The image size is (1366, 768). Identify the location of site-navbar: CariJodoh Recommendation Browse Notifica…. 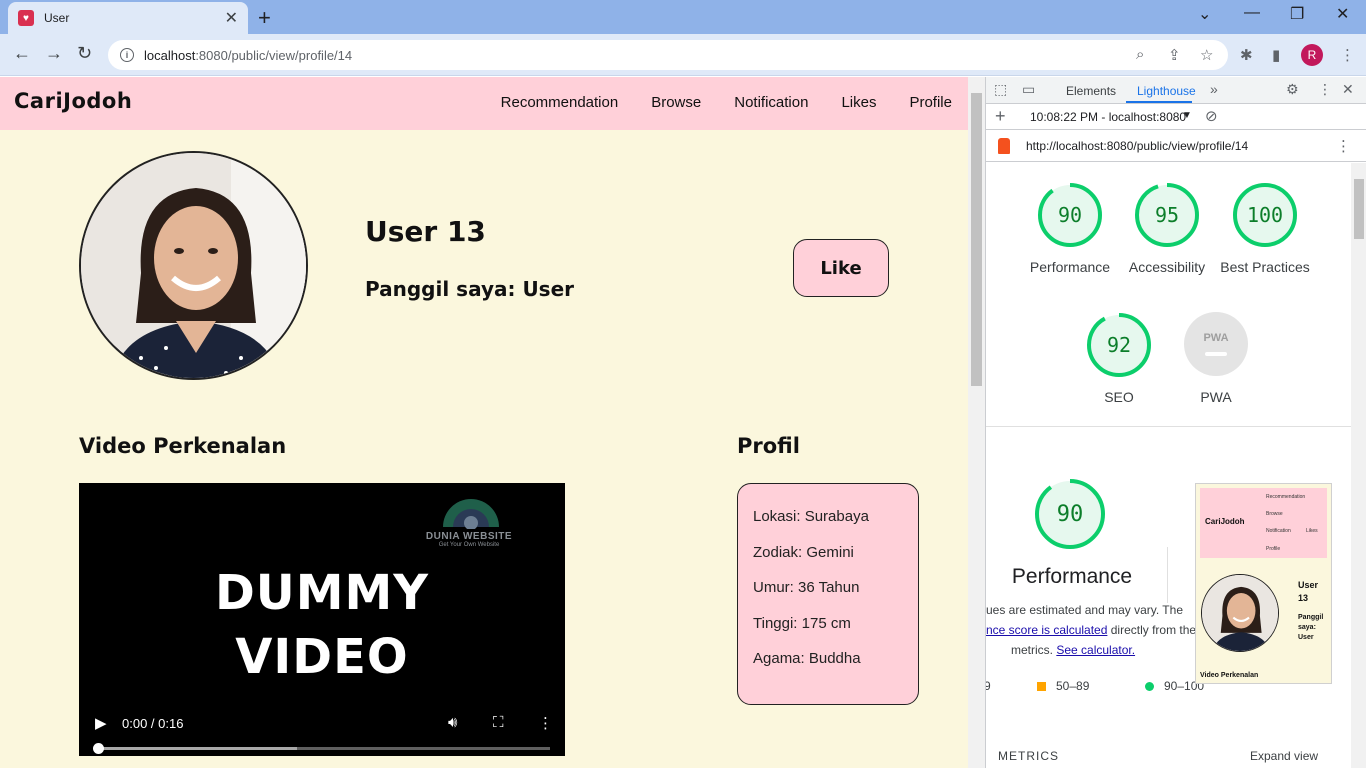
(484, 103).